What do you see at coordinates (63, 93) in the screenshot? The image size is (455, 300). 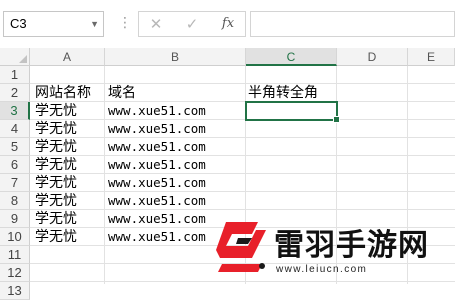 I see `cell-a2: 网站名称` at bounding box center [63, 93].